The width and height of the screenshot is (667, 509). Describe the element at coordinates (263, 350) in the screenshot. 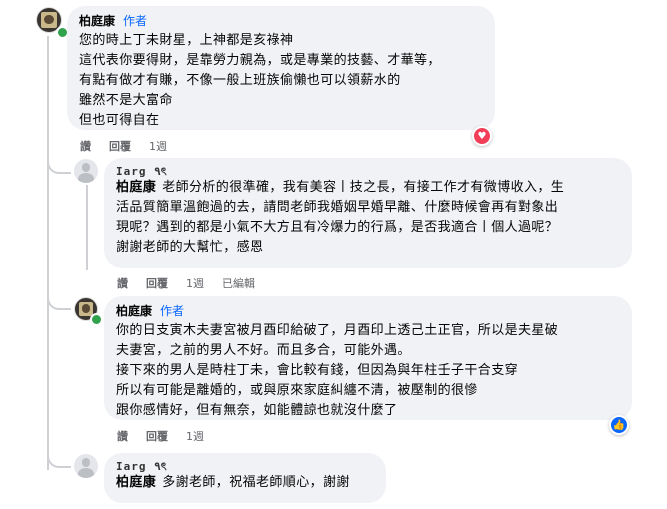

I see `comment-line: 夫妻宮，之前的男人不好。而且多合，可能外遇。` at that location.